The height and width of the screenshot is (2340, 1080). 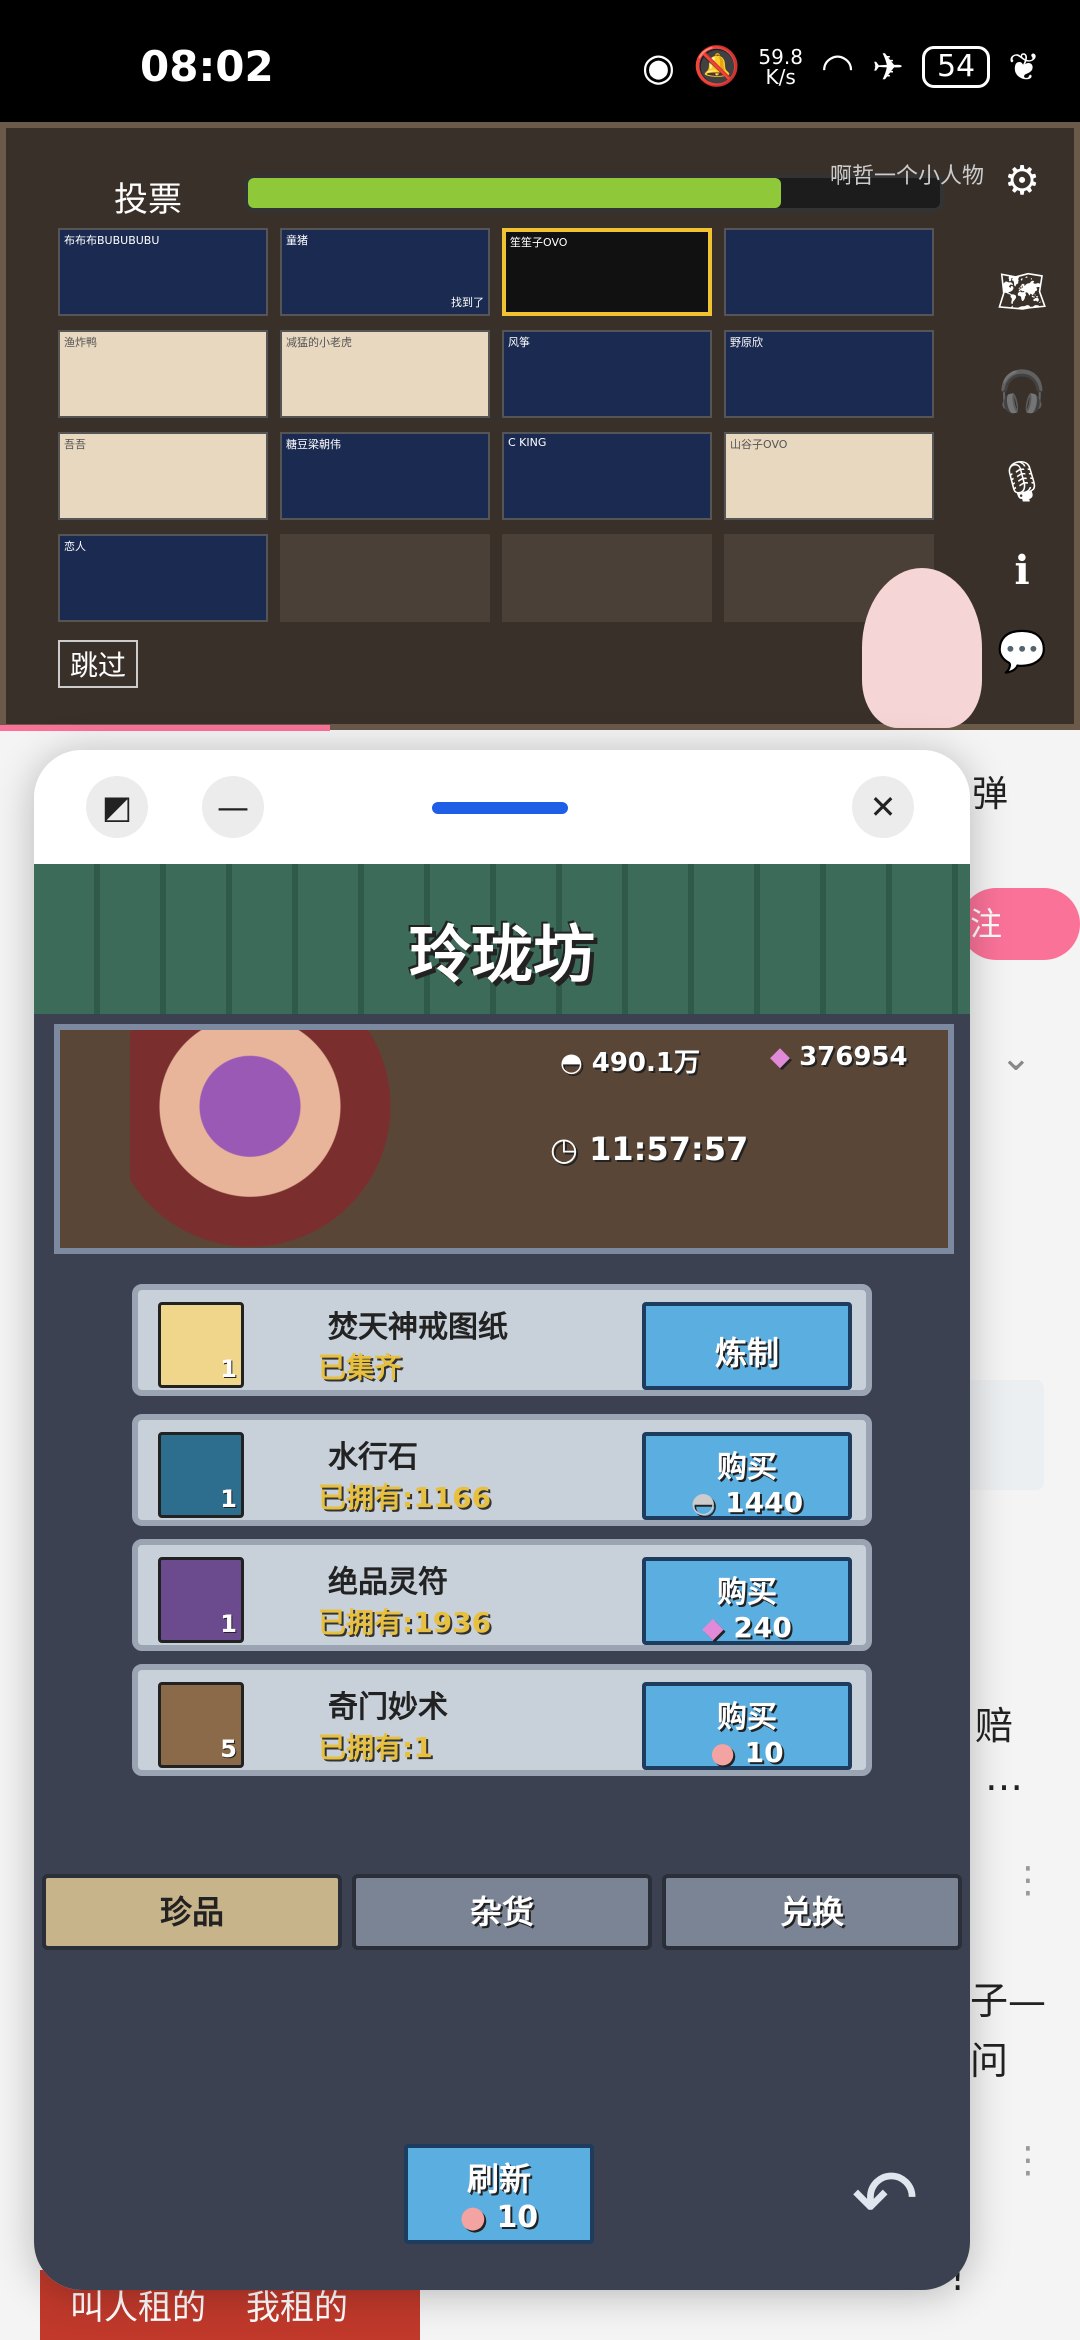 What do you see at coordinates (472, 2217) in the screenshot?
I see `peach-icon: ●` at bounding box center [472, 2217].